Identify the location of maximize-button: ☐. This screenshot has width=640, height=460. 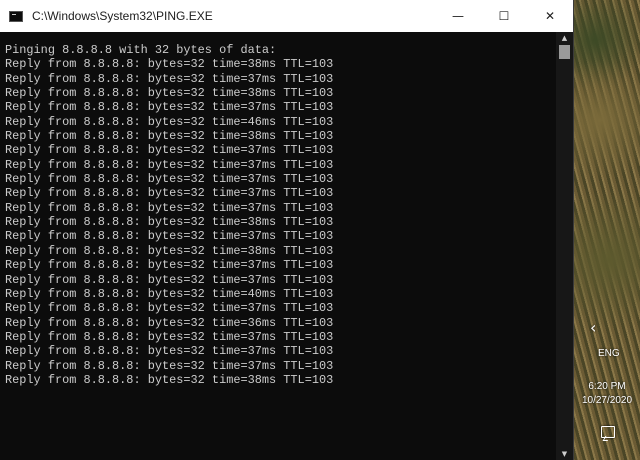
(504, 16).